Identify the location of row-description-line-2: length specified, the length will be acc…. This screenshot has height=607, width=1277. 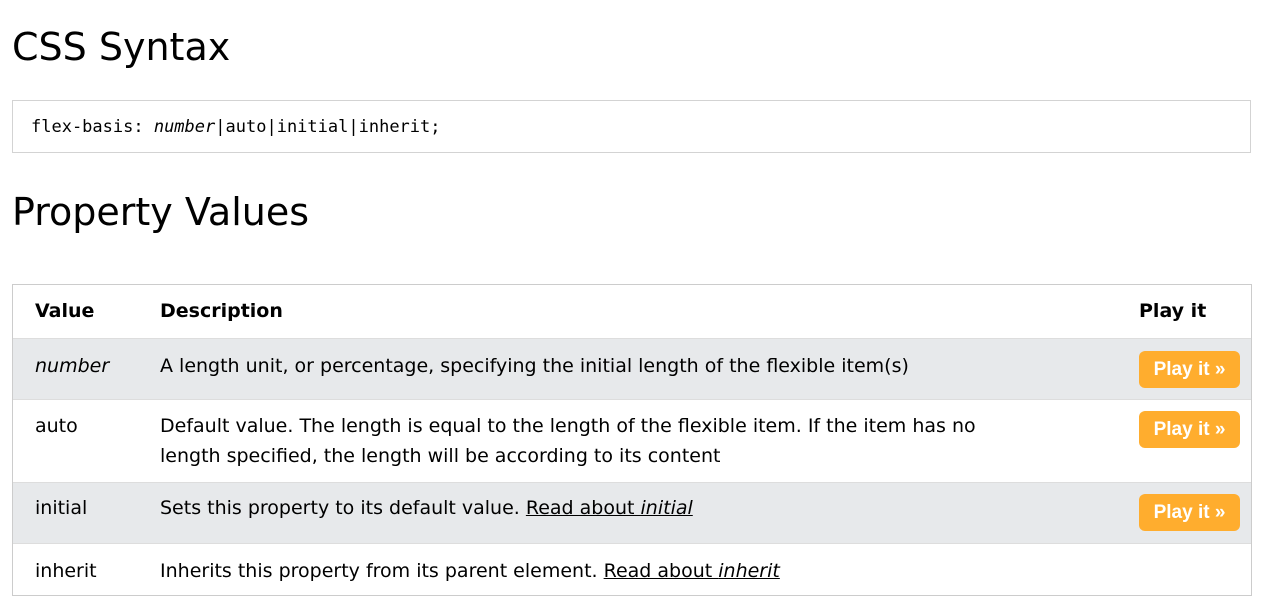
(440, 456).